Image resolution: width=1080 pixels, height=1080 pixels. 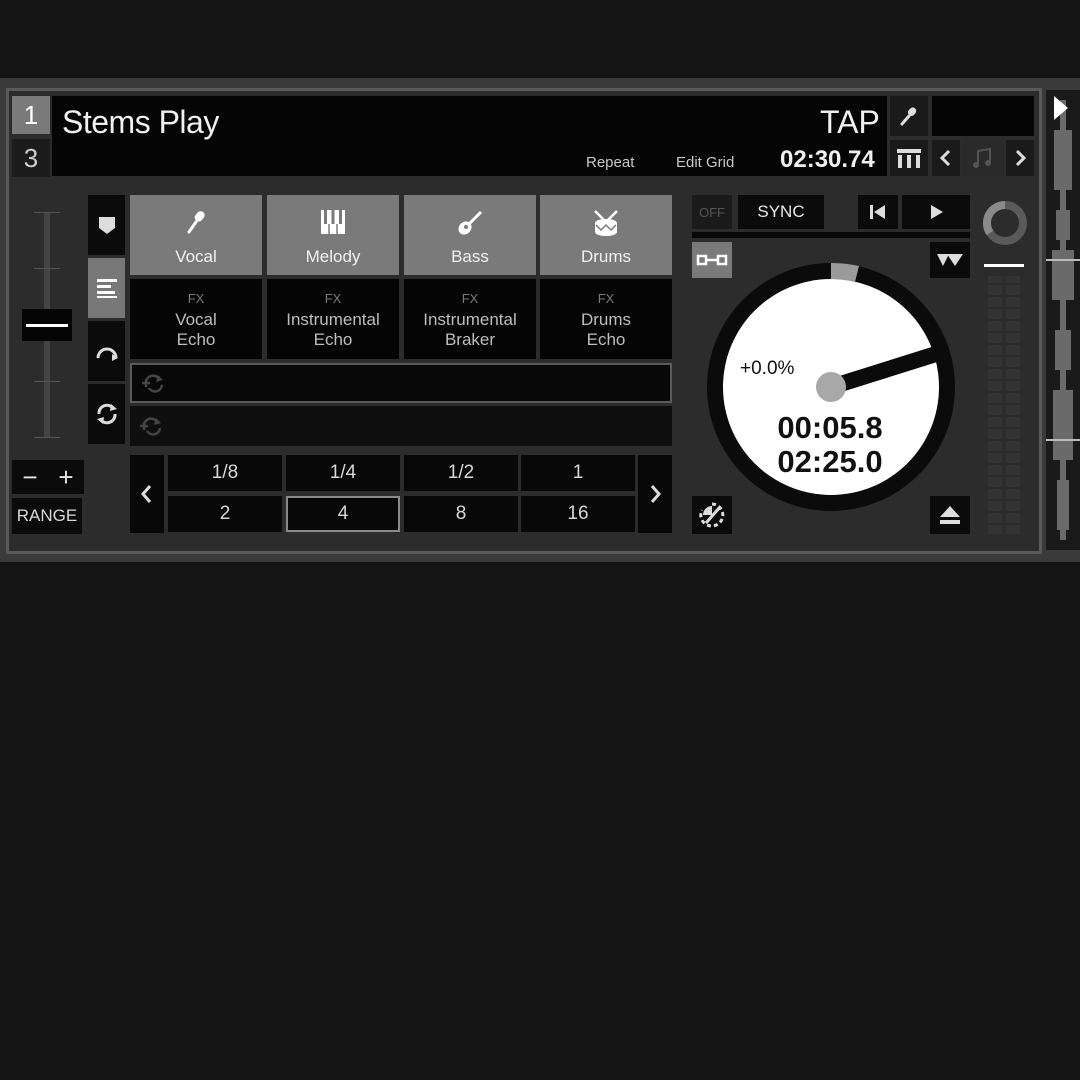 I want to click on track-title: Stems Play, so click(x=140, y=122).